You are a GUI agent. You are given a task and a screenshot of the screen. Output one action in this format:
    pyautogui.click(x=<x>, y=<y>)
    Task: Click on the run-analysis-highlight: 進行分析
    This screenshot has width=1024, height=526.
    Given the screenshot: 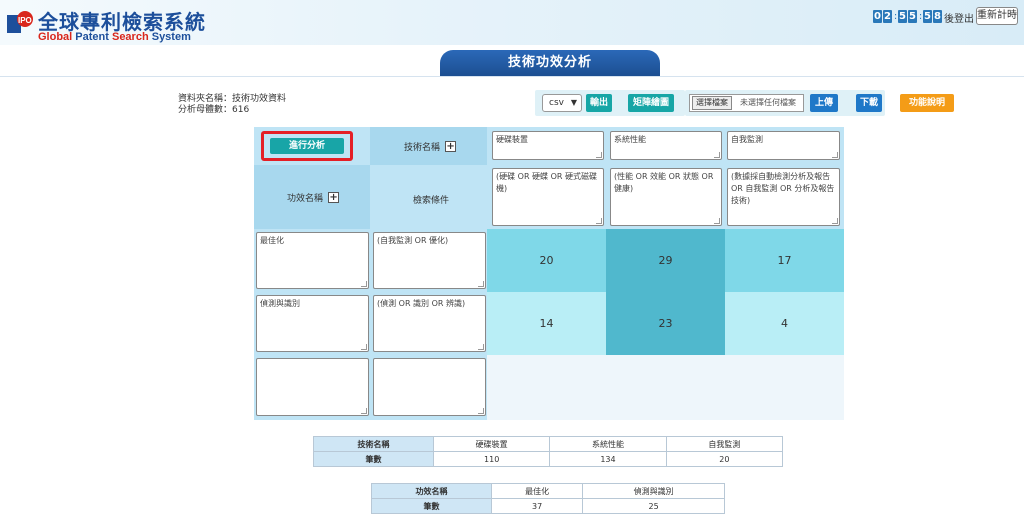 What is the action you would take?
    pyautogui.click(x=307, y=146)
    